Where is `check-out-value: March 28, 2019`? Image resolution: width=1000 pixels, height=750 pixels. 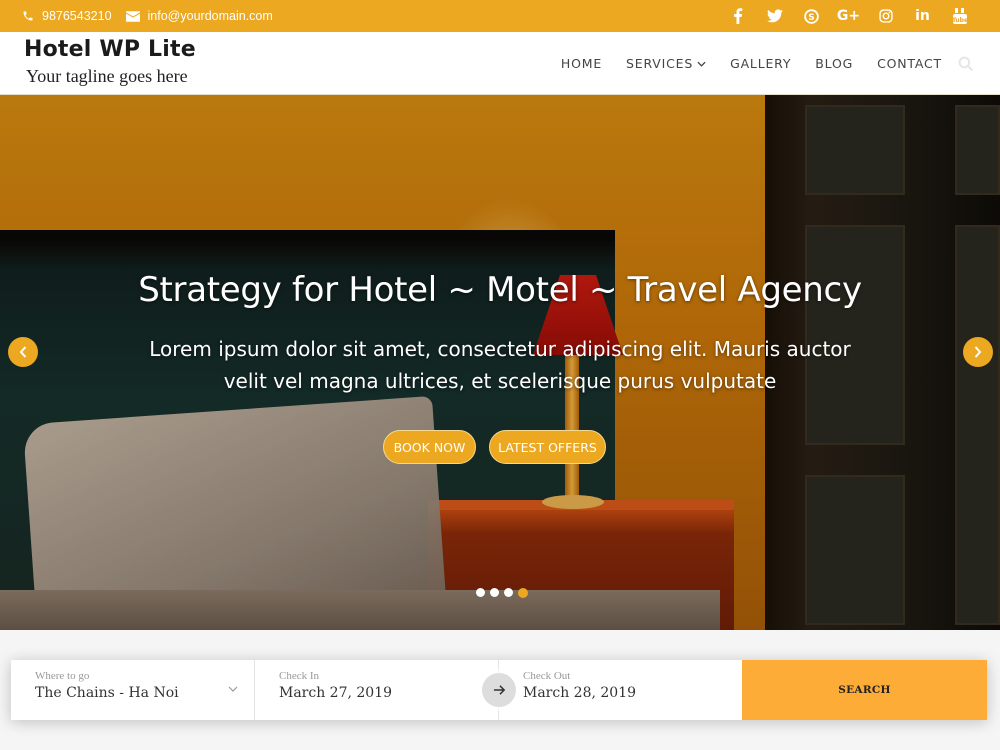
check-out-value: March 28, 2019 is located at coordinates (580, 693).